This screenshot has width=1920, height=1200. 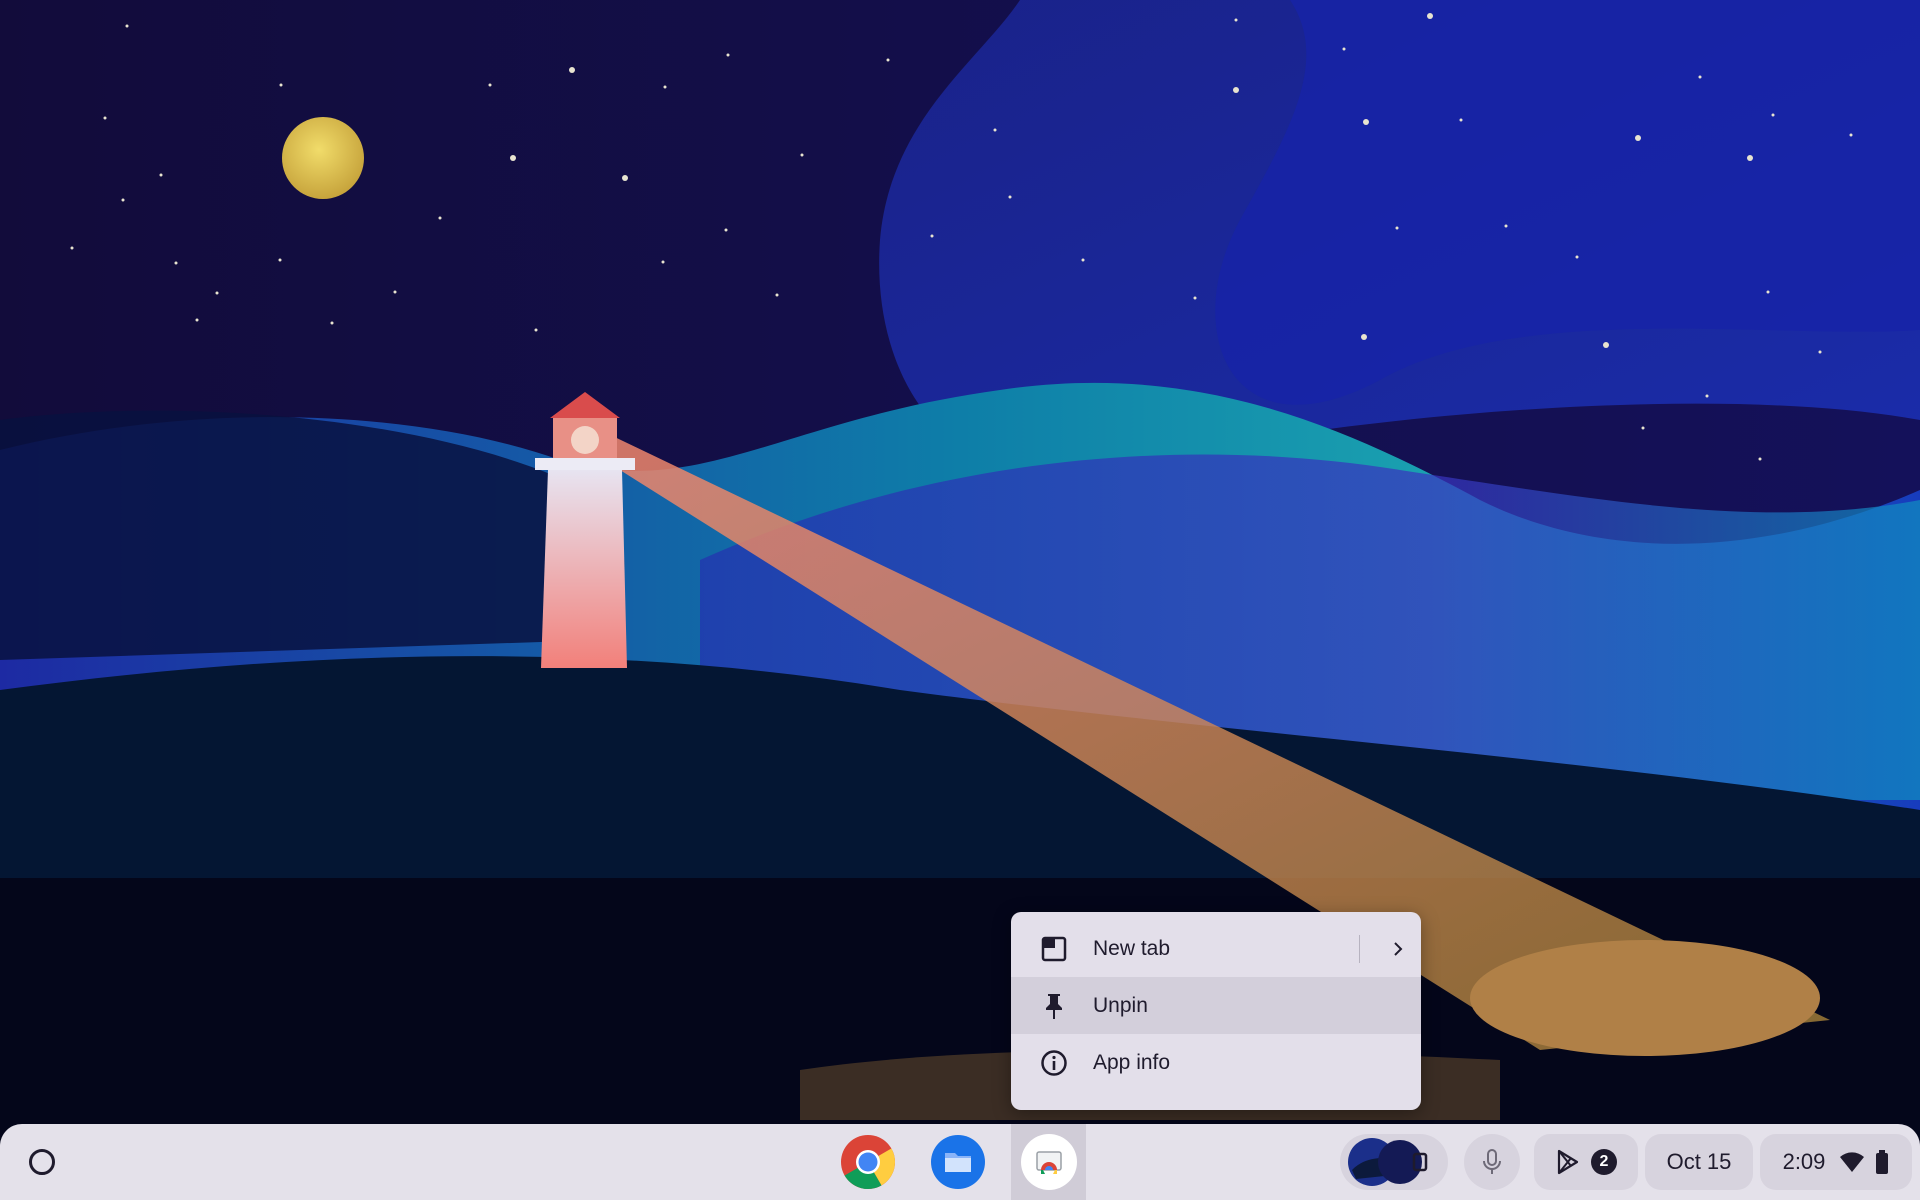 What do you see at coordinates (1054, 1063) in the screenshot?
I see `info-icon` at bounding box center [1054, 1063].